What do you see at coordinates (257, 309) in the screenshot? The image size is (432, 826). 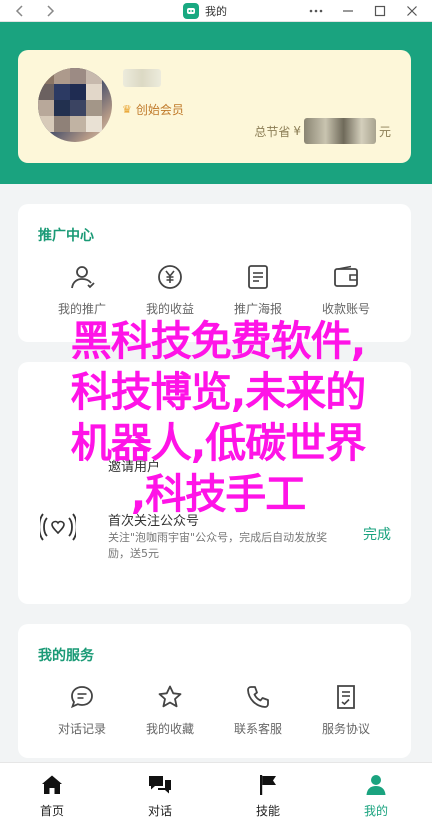 I see `promo-item-label: 推广海报` at bounding box center [257, 309].